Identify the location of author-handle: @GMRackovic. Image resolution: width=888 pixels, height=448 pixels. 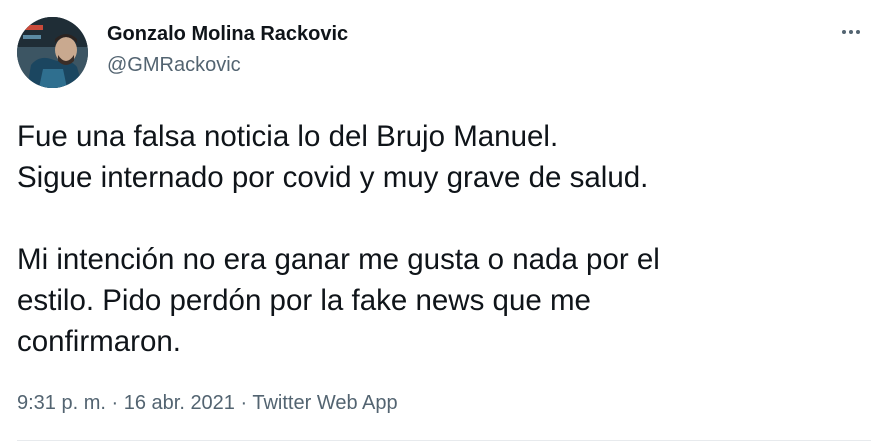
(174, 65).